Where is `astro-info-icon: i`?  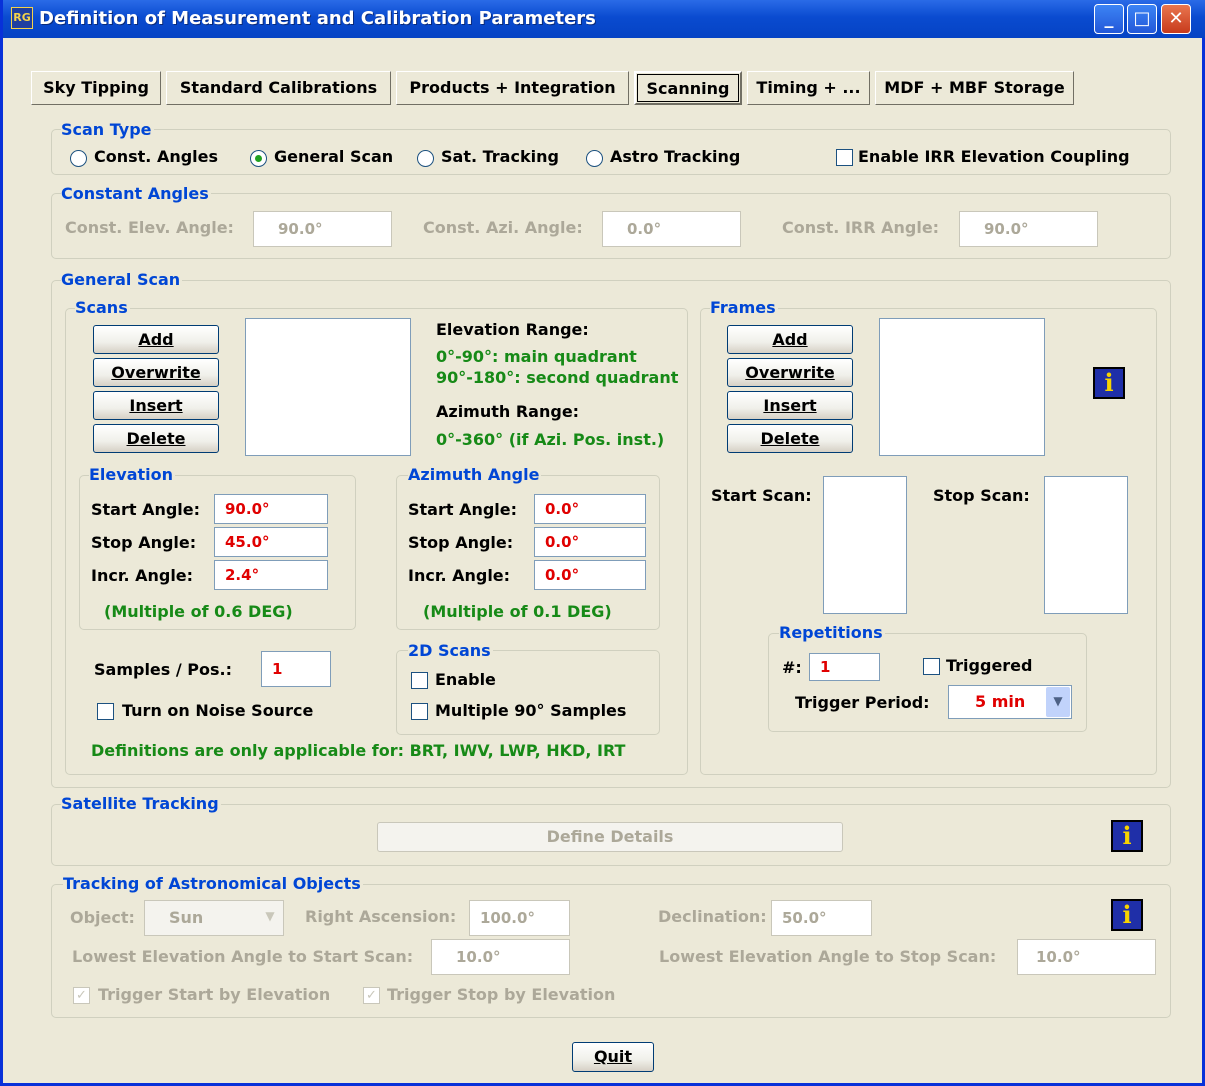 astro-info-icon: i is located at coordinates (1127, 915).